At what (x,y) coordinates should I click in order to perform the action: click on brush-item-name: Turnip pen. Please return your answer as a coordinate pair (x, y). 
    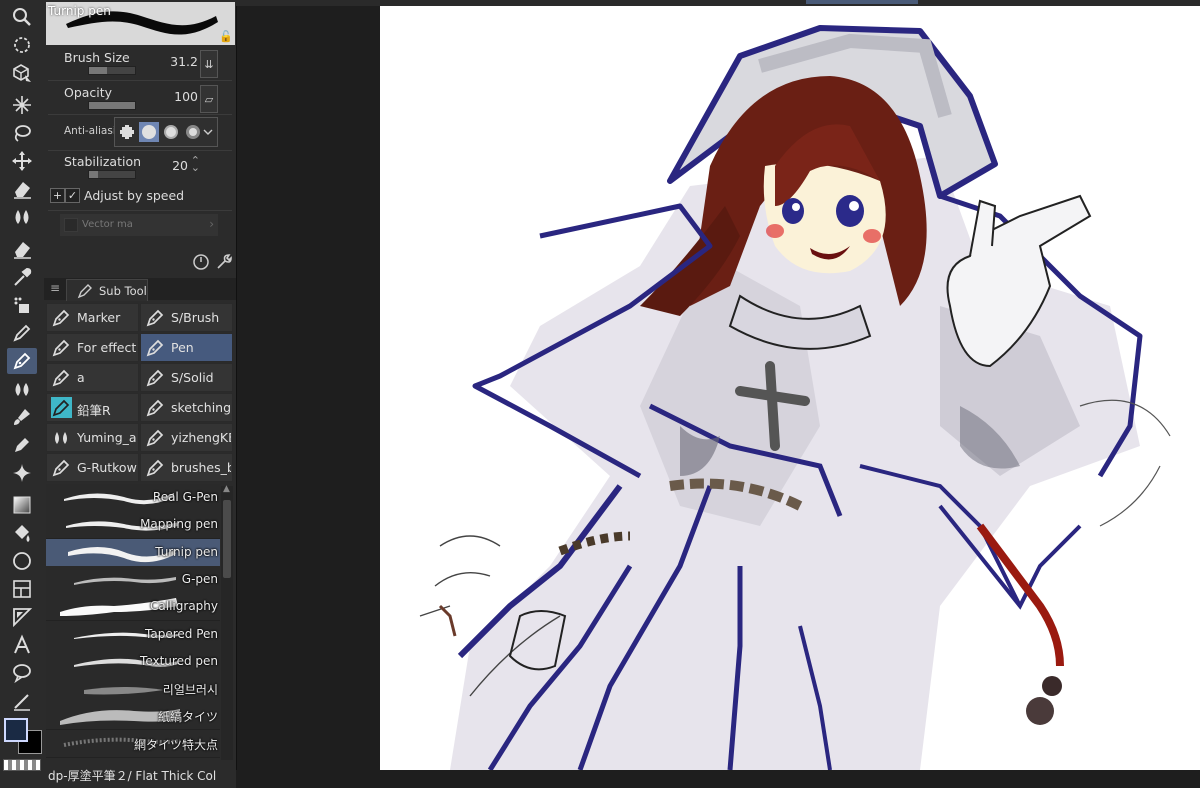
    Looking at the image, I should click on (186, 551).